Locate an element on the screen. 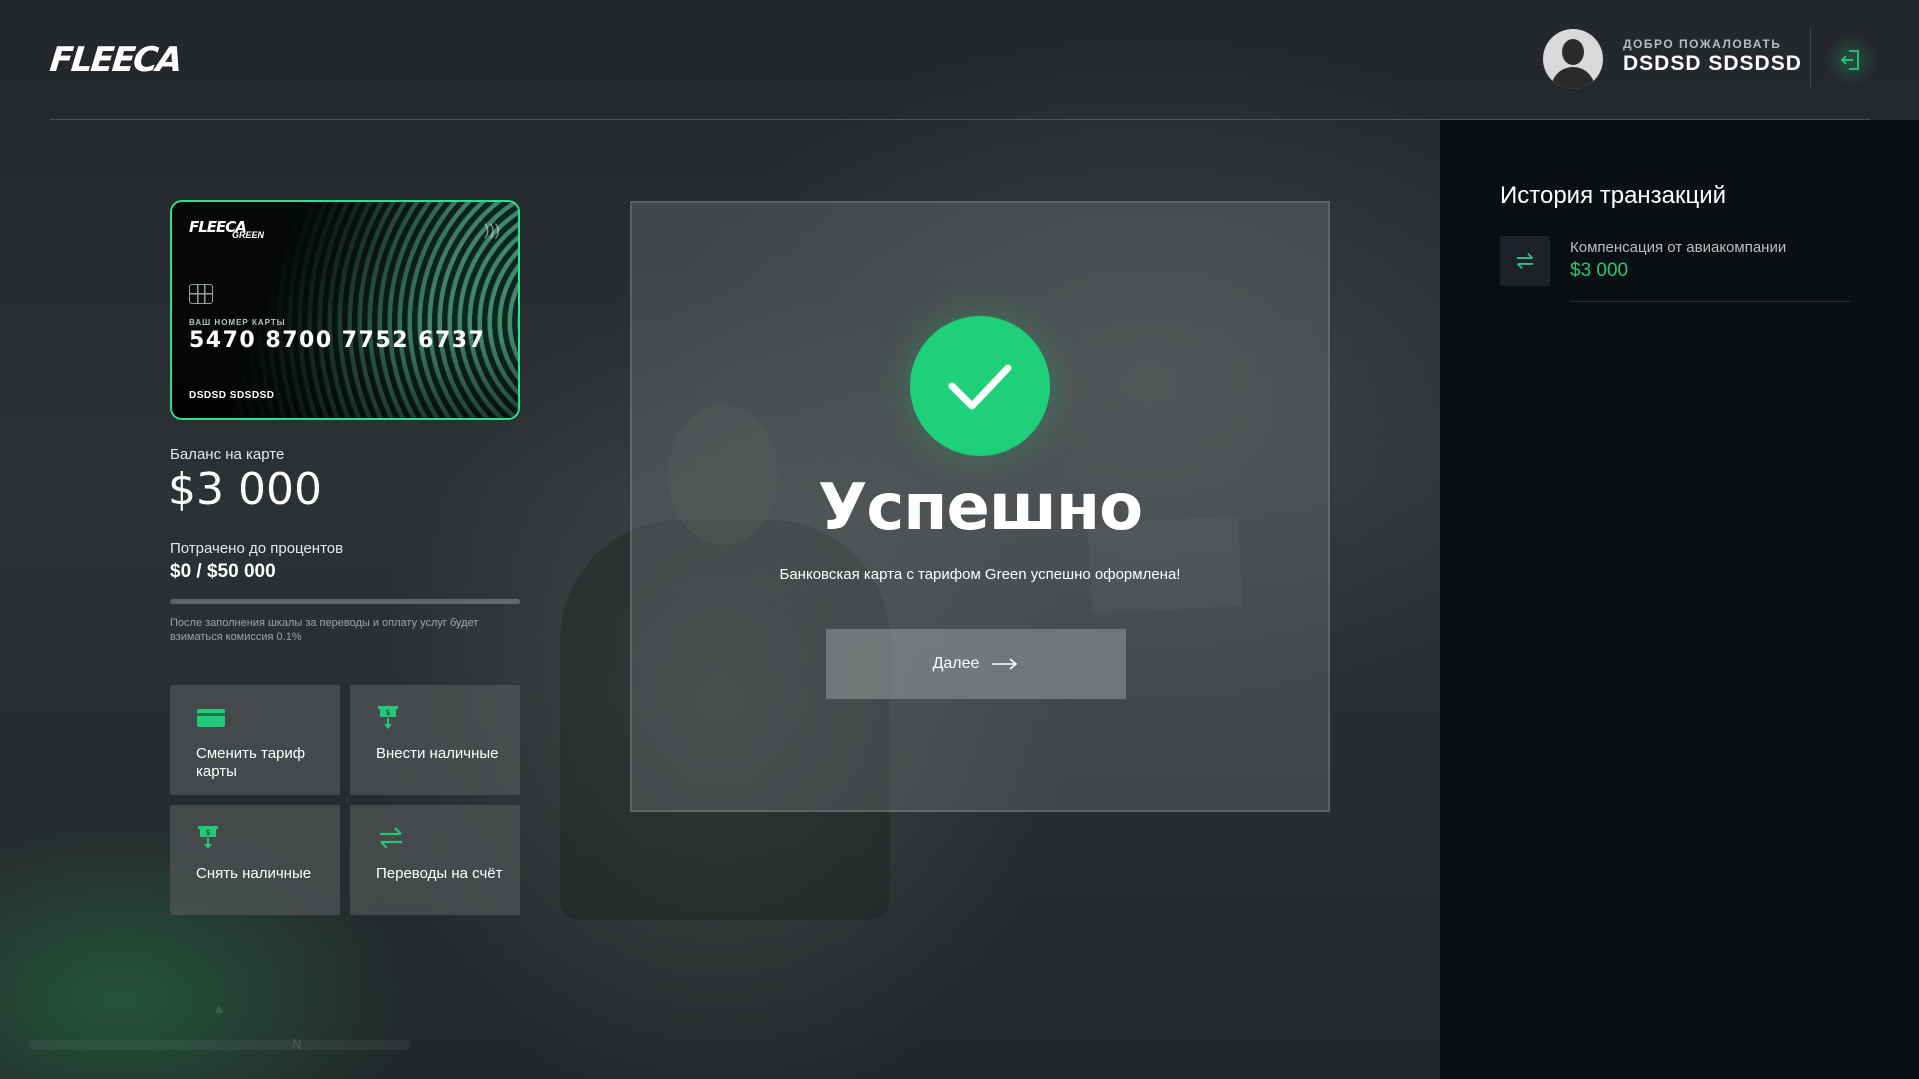 The width and height of the screenshot is (1919, 1079). spending-value: $0 / $50 000 is located at coordinates (223, 571).